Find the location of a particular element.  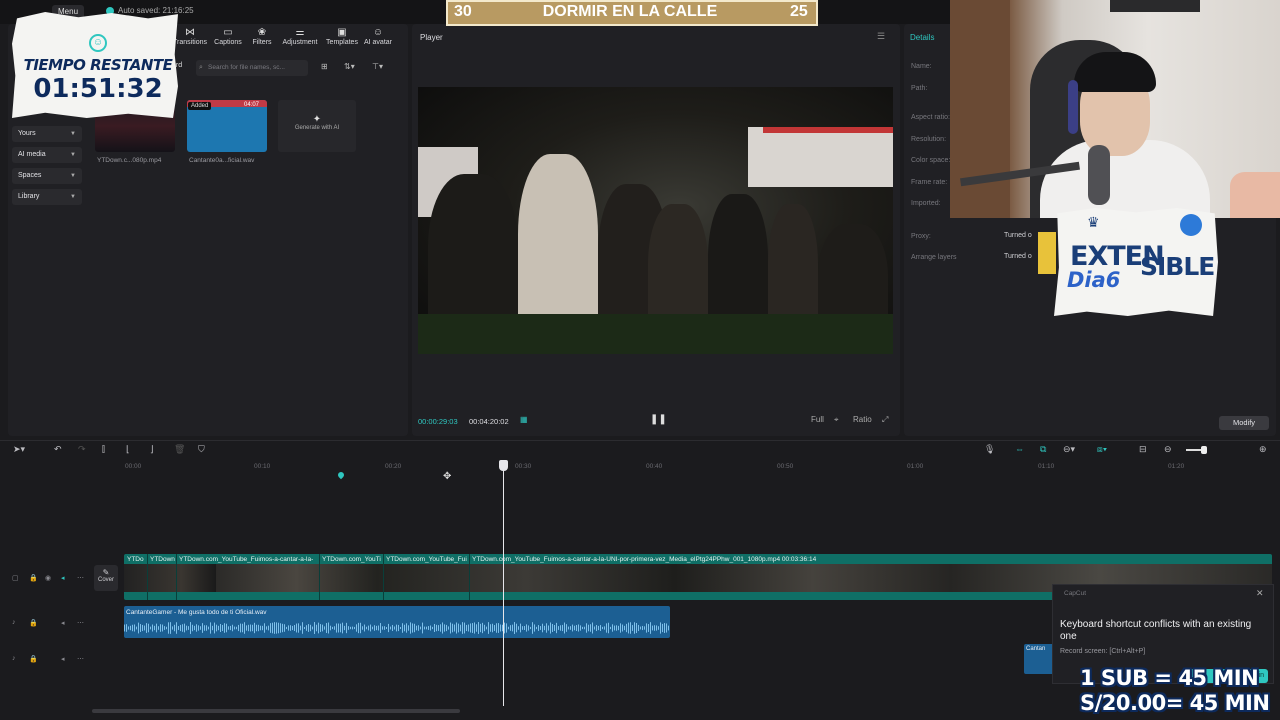

pause-button: ❚❚ is located at coordinates (658, 419).